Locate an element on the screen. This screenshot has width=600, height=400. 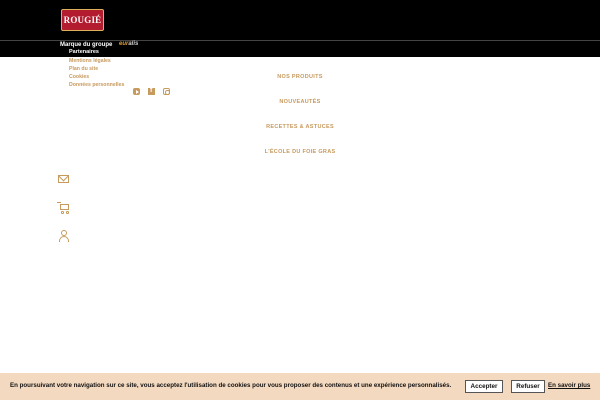
euralis-logo-prefix: eur is located at coordinates (124, 44).